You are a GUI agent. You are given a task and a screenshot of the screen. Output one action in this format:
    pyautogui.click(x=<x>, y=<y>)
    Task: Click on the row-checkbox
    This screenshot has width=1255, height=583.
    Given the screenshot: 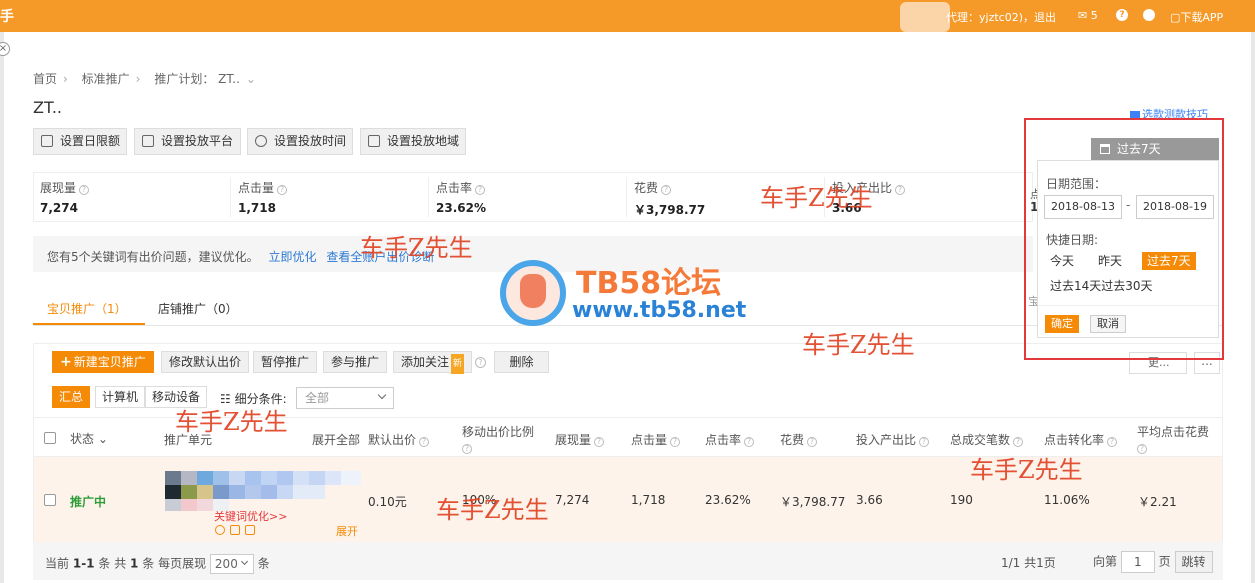 What is the action you would take?
    pyautogui.click(x=50, y=500)
    